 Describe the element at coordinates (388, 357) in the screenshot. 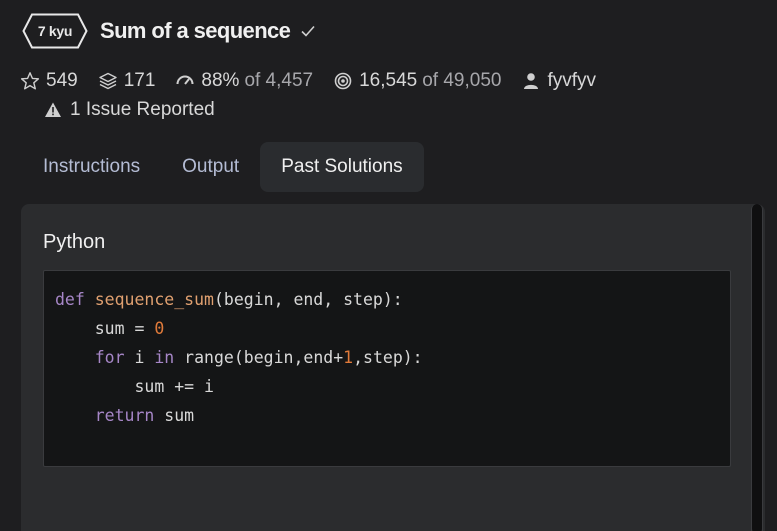

I see `code-token: ,step):` at that location.